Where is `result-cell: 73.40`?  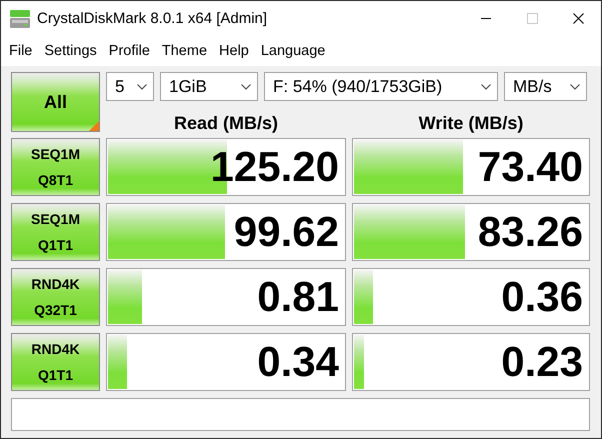 result-cell: 73.40 is located at coordinates (471, 167).